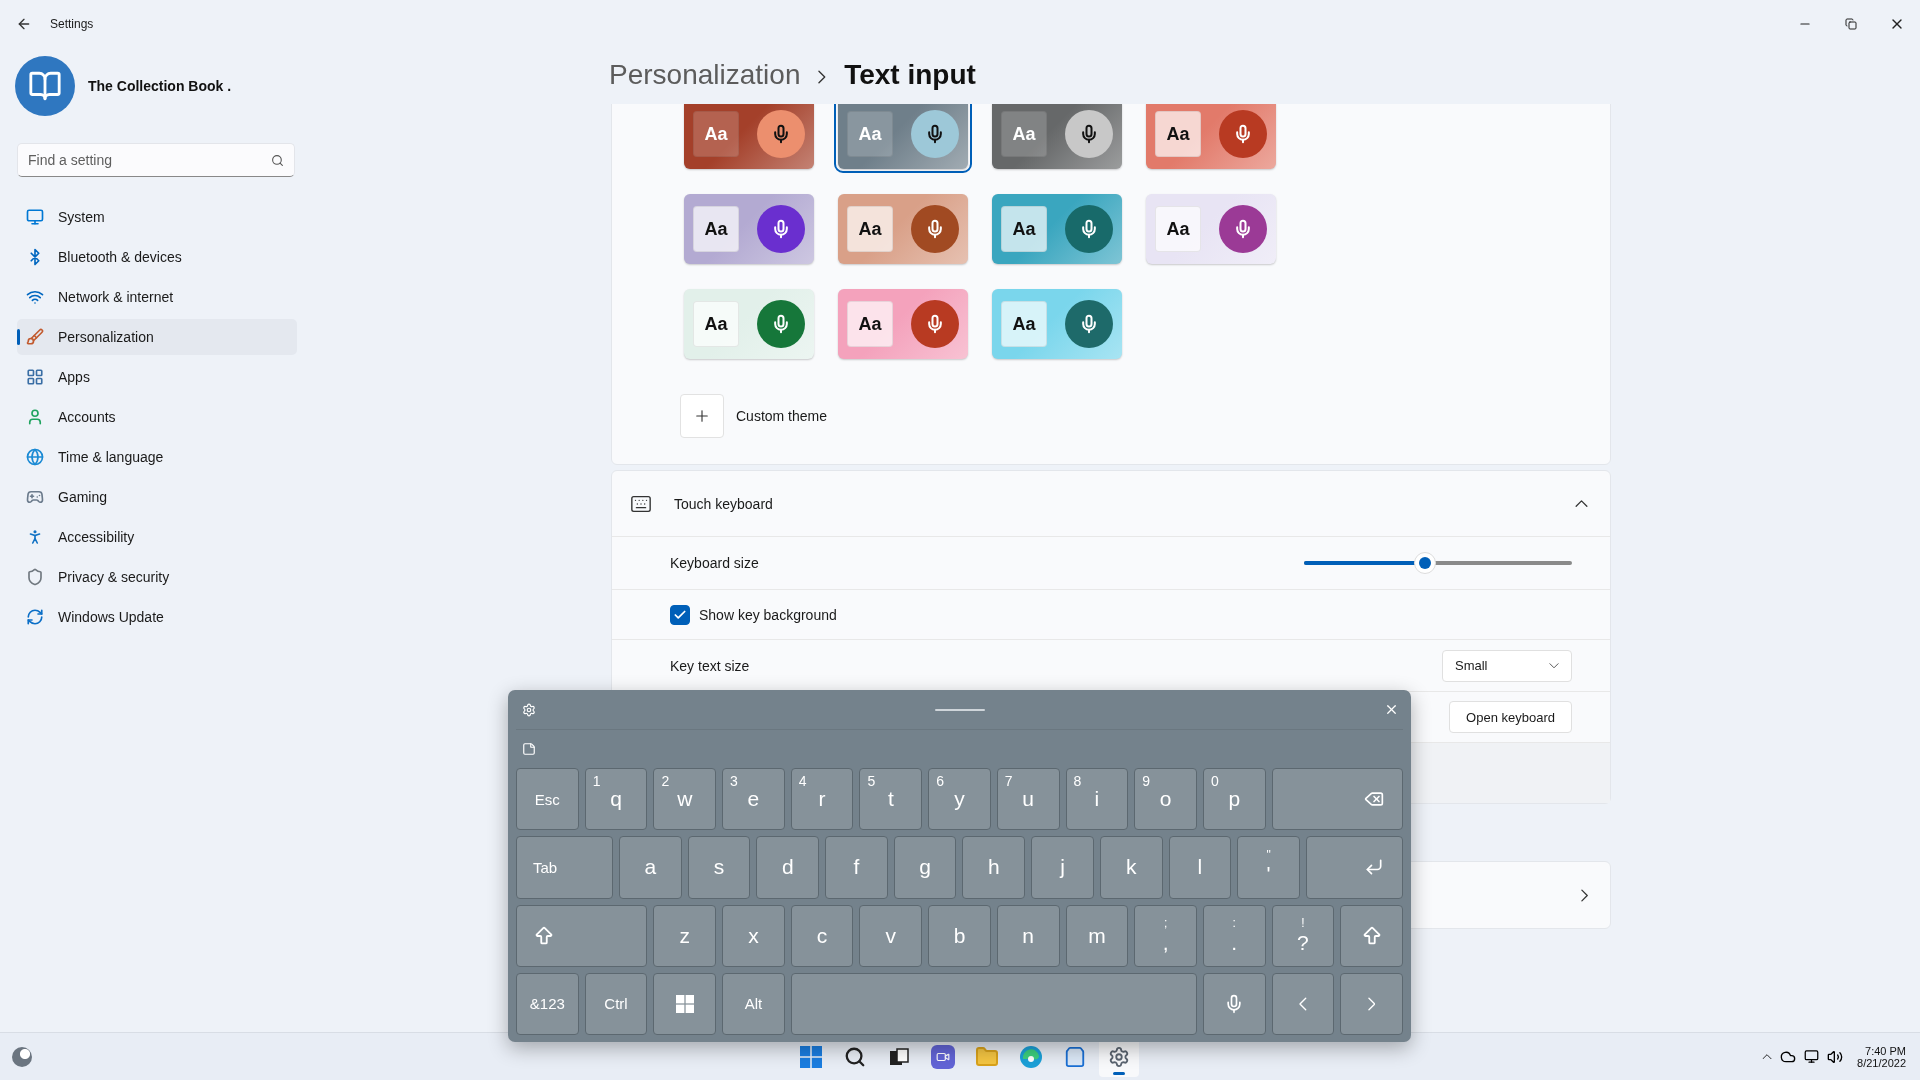  What do you see at coordinates (1424, 563) in the screenshot?
I see `slider-thumb` at bounding box center [1424, 563].